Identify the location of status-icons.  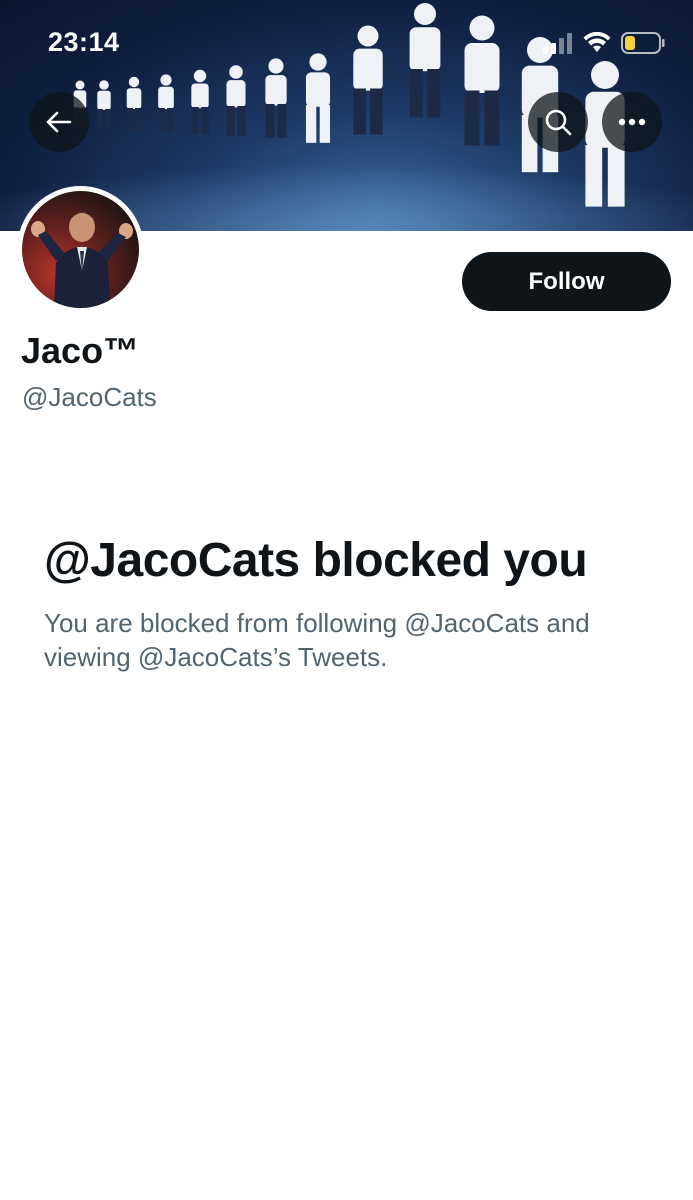
(604, 43).